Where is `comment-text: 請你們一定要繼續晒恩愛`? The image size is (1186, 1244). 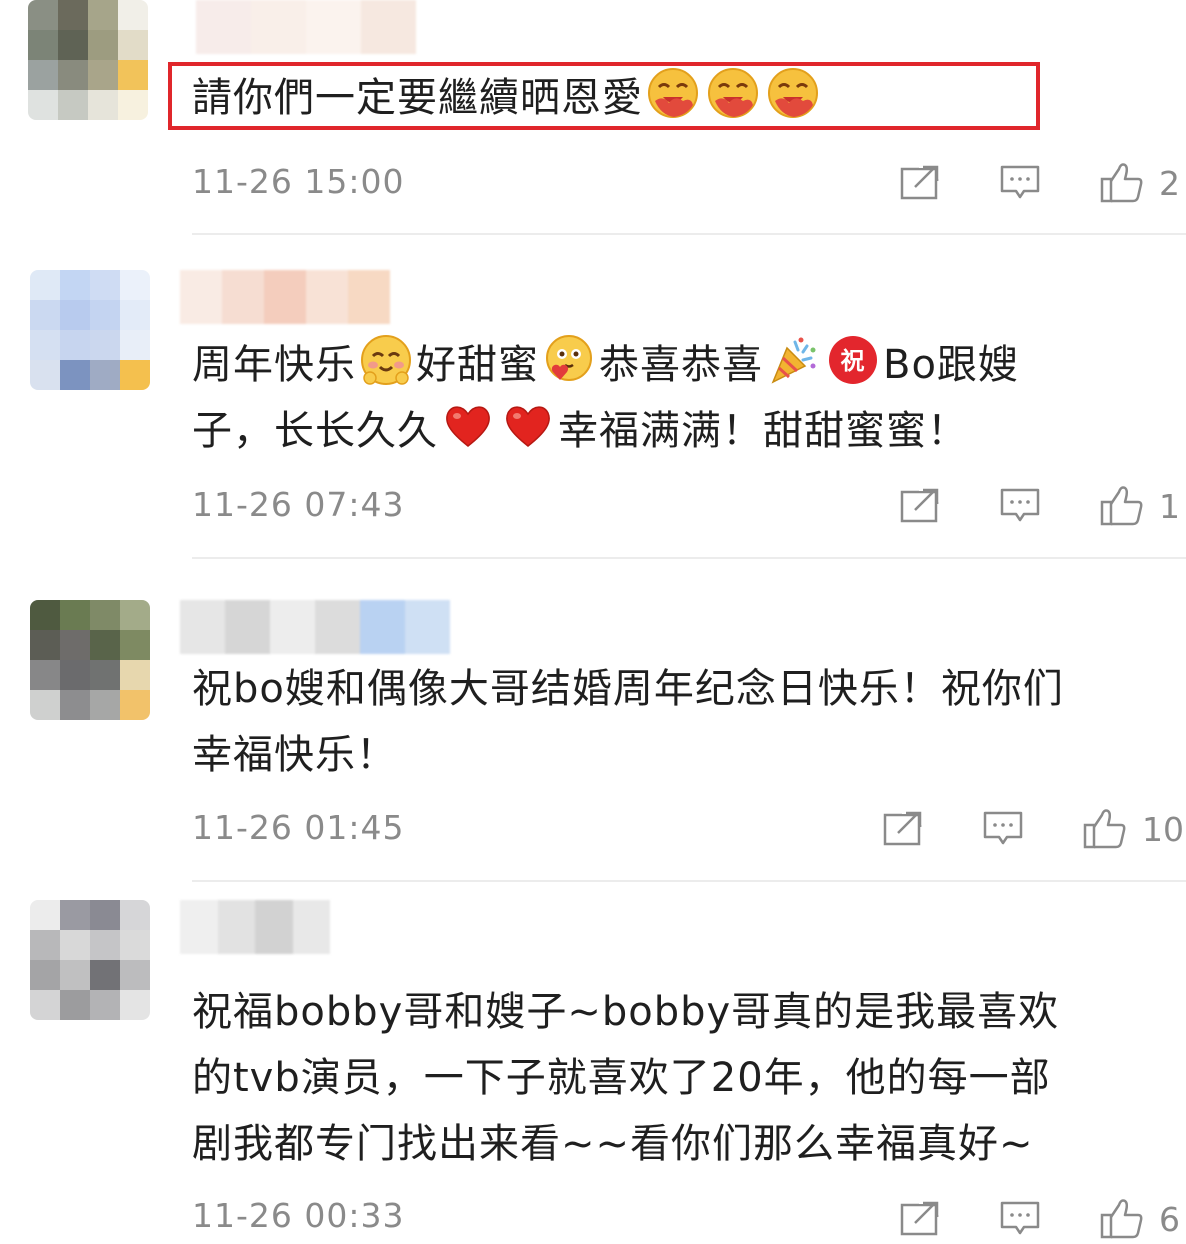 comment-text: 請你們一定要繼續晒恩愛 is located at coordinates (507, 98).